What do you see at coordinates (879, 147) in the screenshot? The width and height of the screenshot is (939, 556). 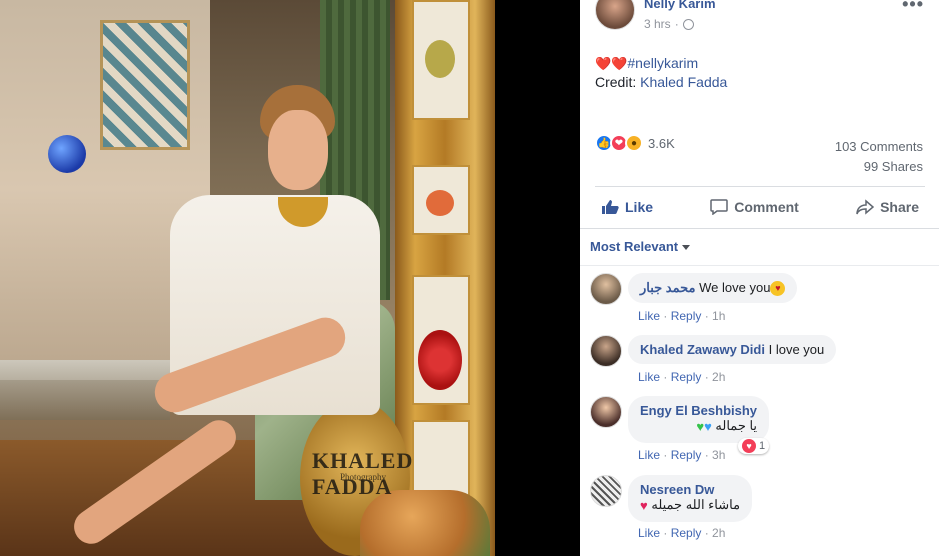 I see `comment-count: 103 Comments` at bounding box center [879, 147].